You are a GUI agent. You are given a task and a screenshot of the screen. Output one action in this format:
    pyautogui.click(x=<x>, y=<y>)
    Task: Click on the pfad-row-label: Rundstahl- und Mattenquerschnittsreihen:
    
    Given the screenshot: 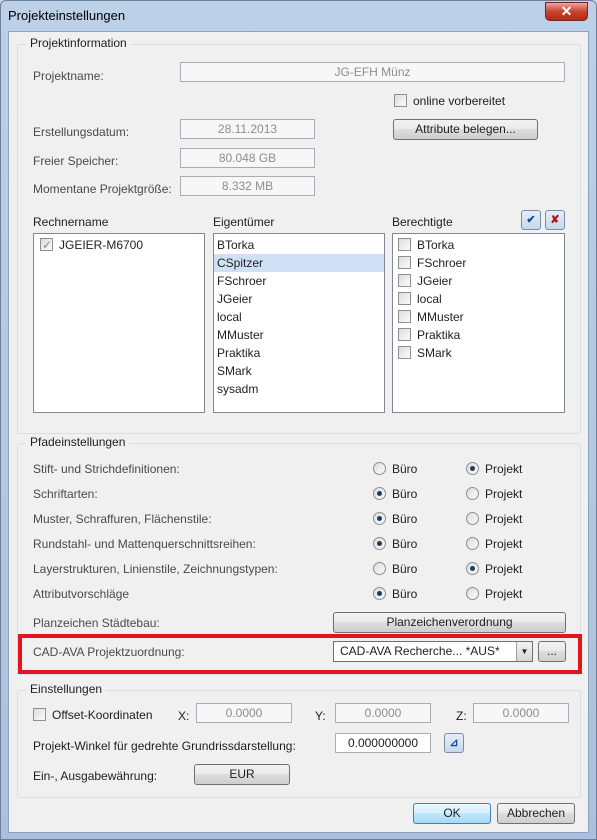 What is the action you would take?
    pyautogui.click(x=144, y=544)
    